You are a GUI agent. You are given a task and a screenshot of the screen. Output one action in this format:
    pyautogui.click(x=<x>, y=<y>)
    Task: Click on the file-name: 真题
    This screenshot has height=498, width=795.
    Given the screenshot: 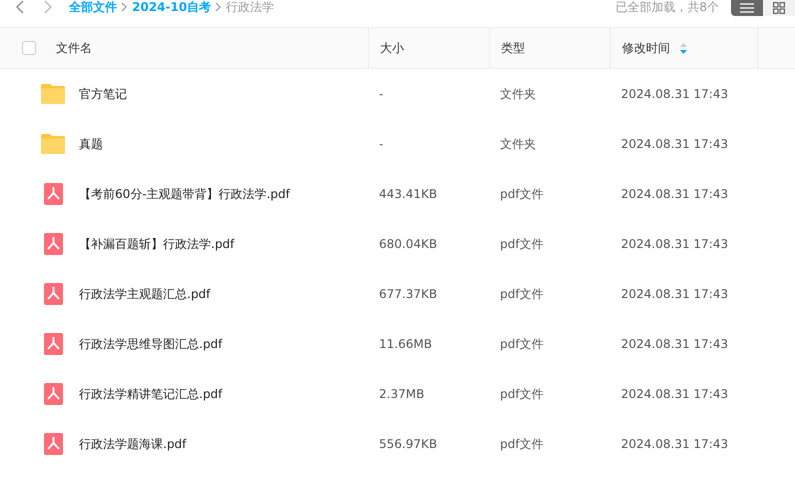 What is the action you would take?
    pyautogui.click(x=91, y=144)
    